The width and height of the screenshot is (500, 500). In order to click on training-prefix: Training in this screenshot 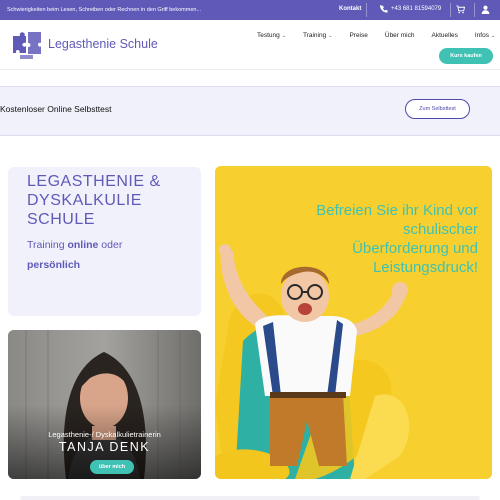, I will do `click(47, 245)`.